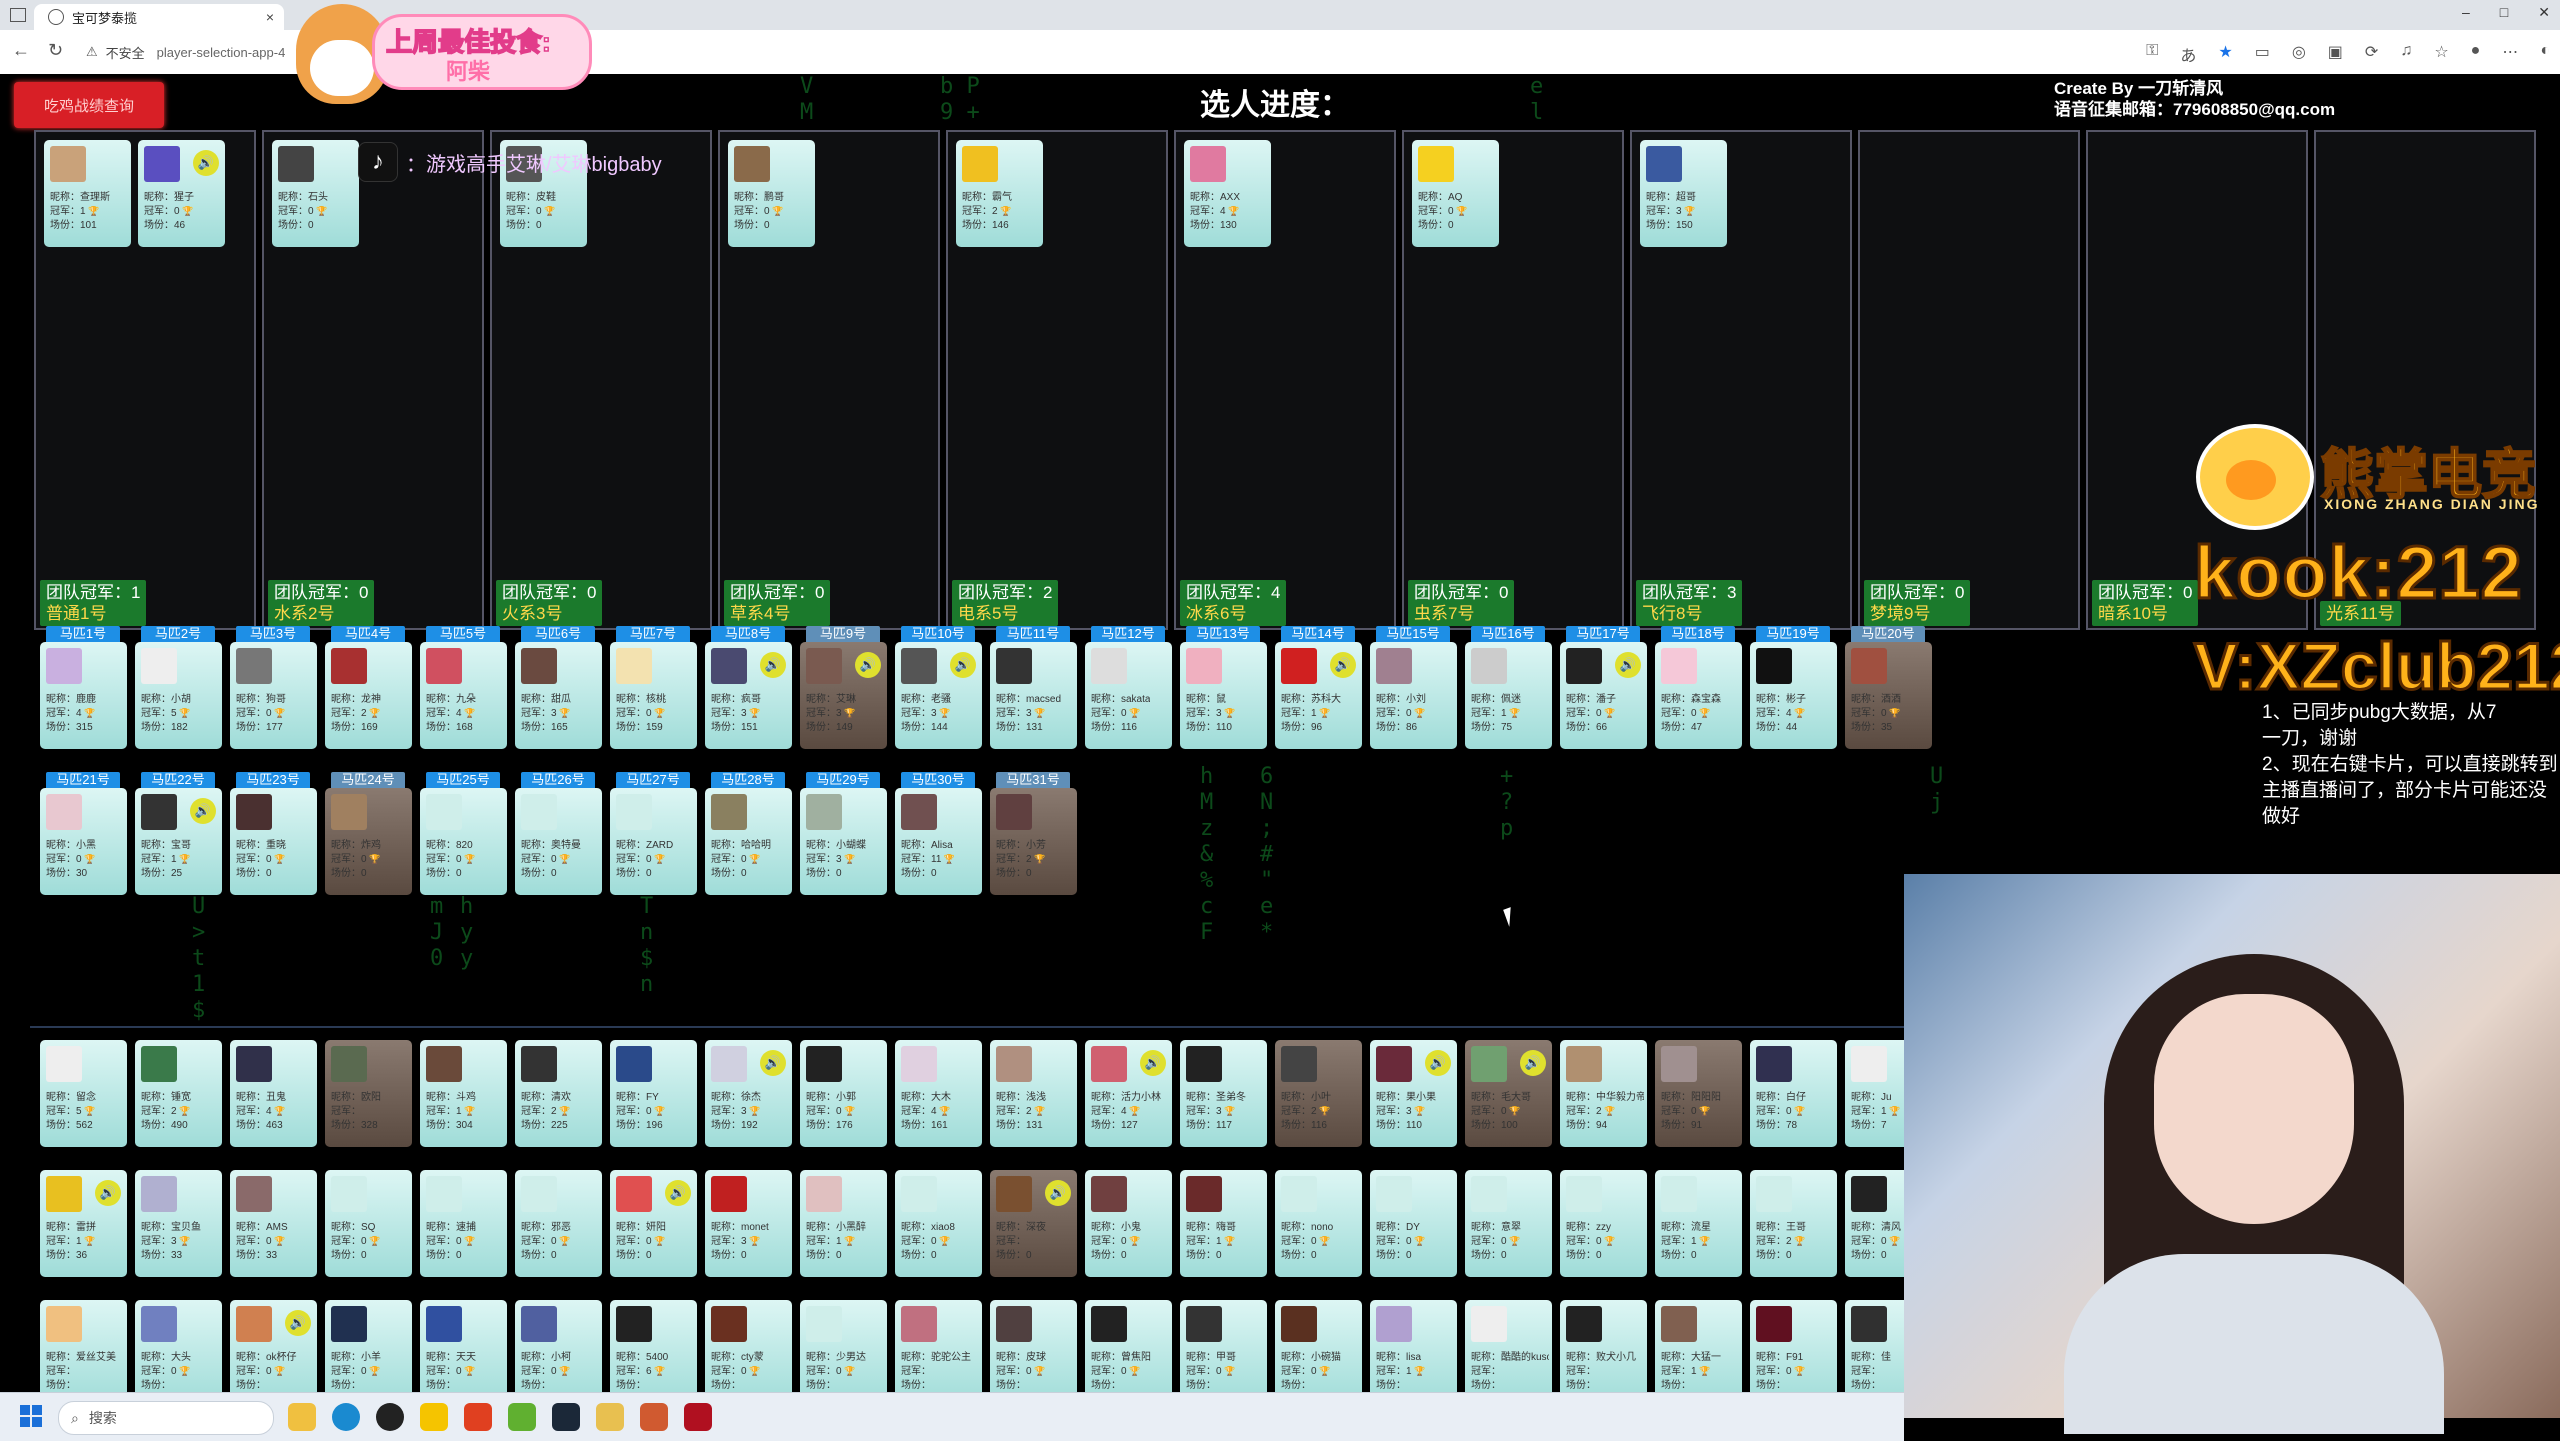 Image resolution: width=2560 pixels, height=1441 pixels. Describe the element at coordinates (1128, 695) in the screenshot. I see `player-card: 昵称：sakata 冠军：0 🏆 场份：116` at that location.